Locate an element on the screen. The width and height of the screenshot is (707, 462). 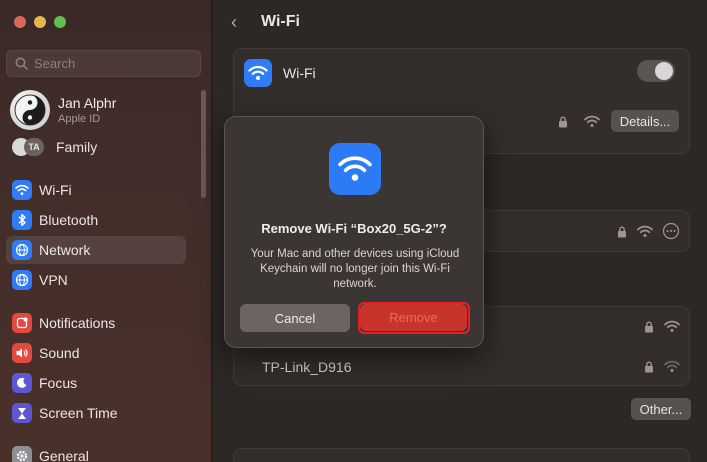
remove-button-highlight: Remove is located at coordinates (414, 318).